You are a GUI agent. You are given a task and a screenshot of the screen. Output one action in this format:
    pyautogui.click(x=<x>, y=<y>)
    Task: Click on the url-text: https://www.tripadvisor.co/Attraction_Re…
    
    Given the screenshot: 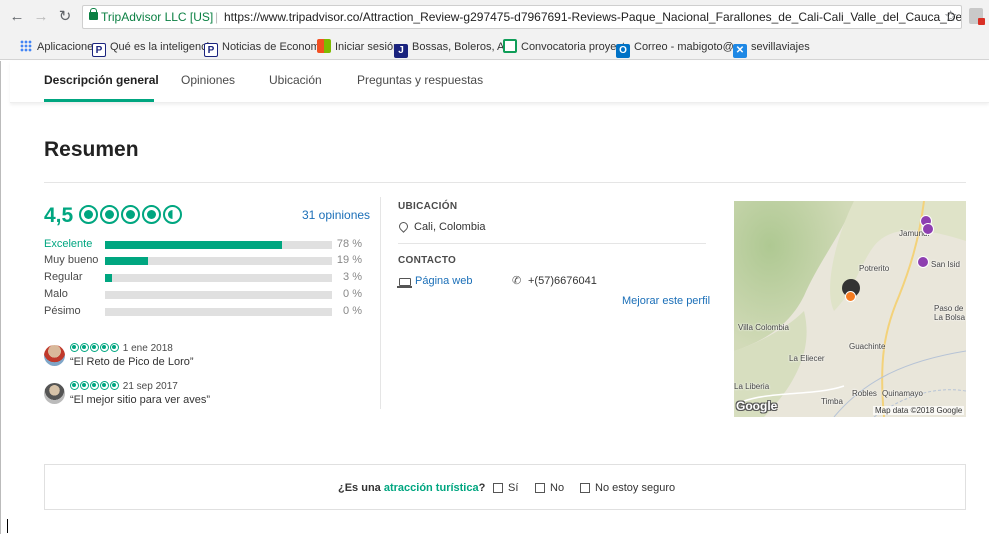 What is the action you would take?
    pyautogui.click(x=592, y=17)
    